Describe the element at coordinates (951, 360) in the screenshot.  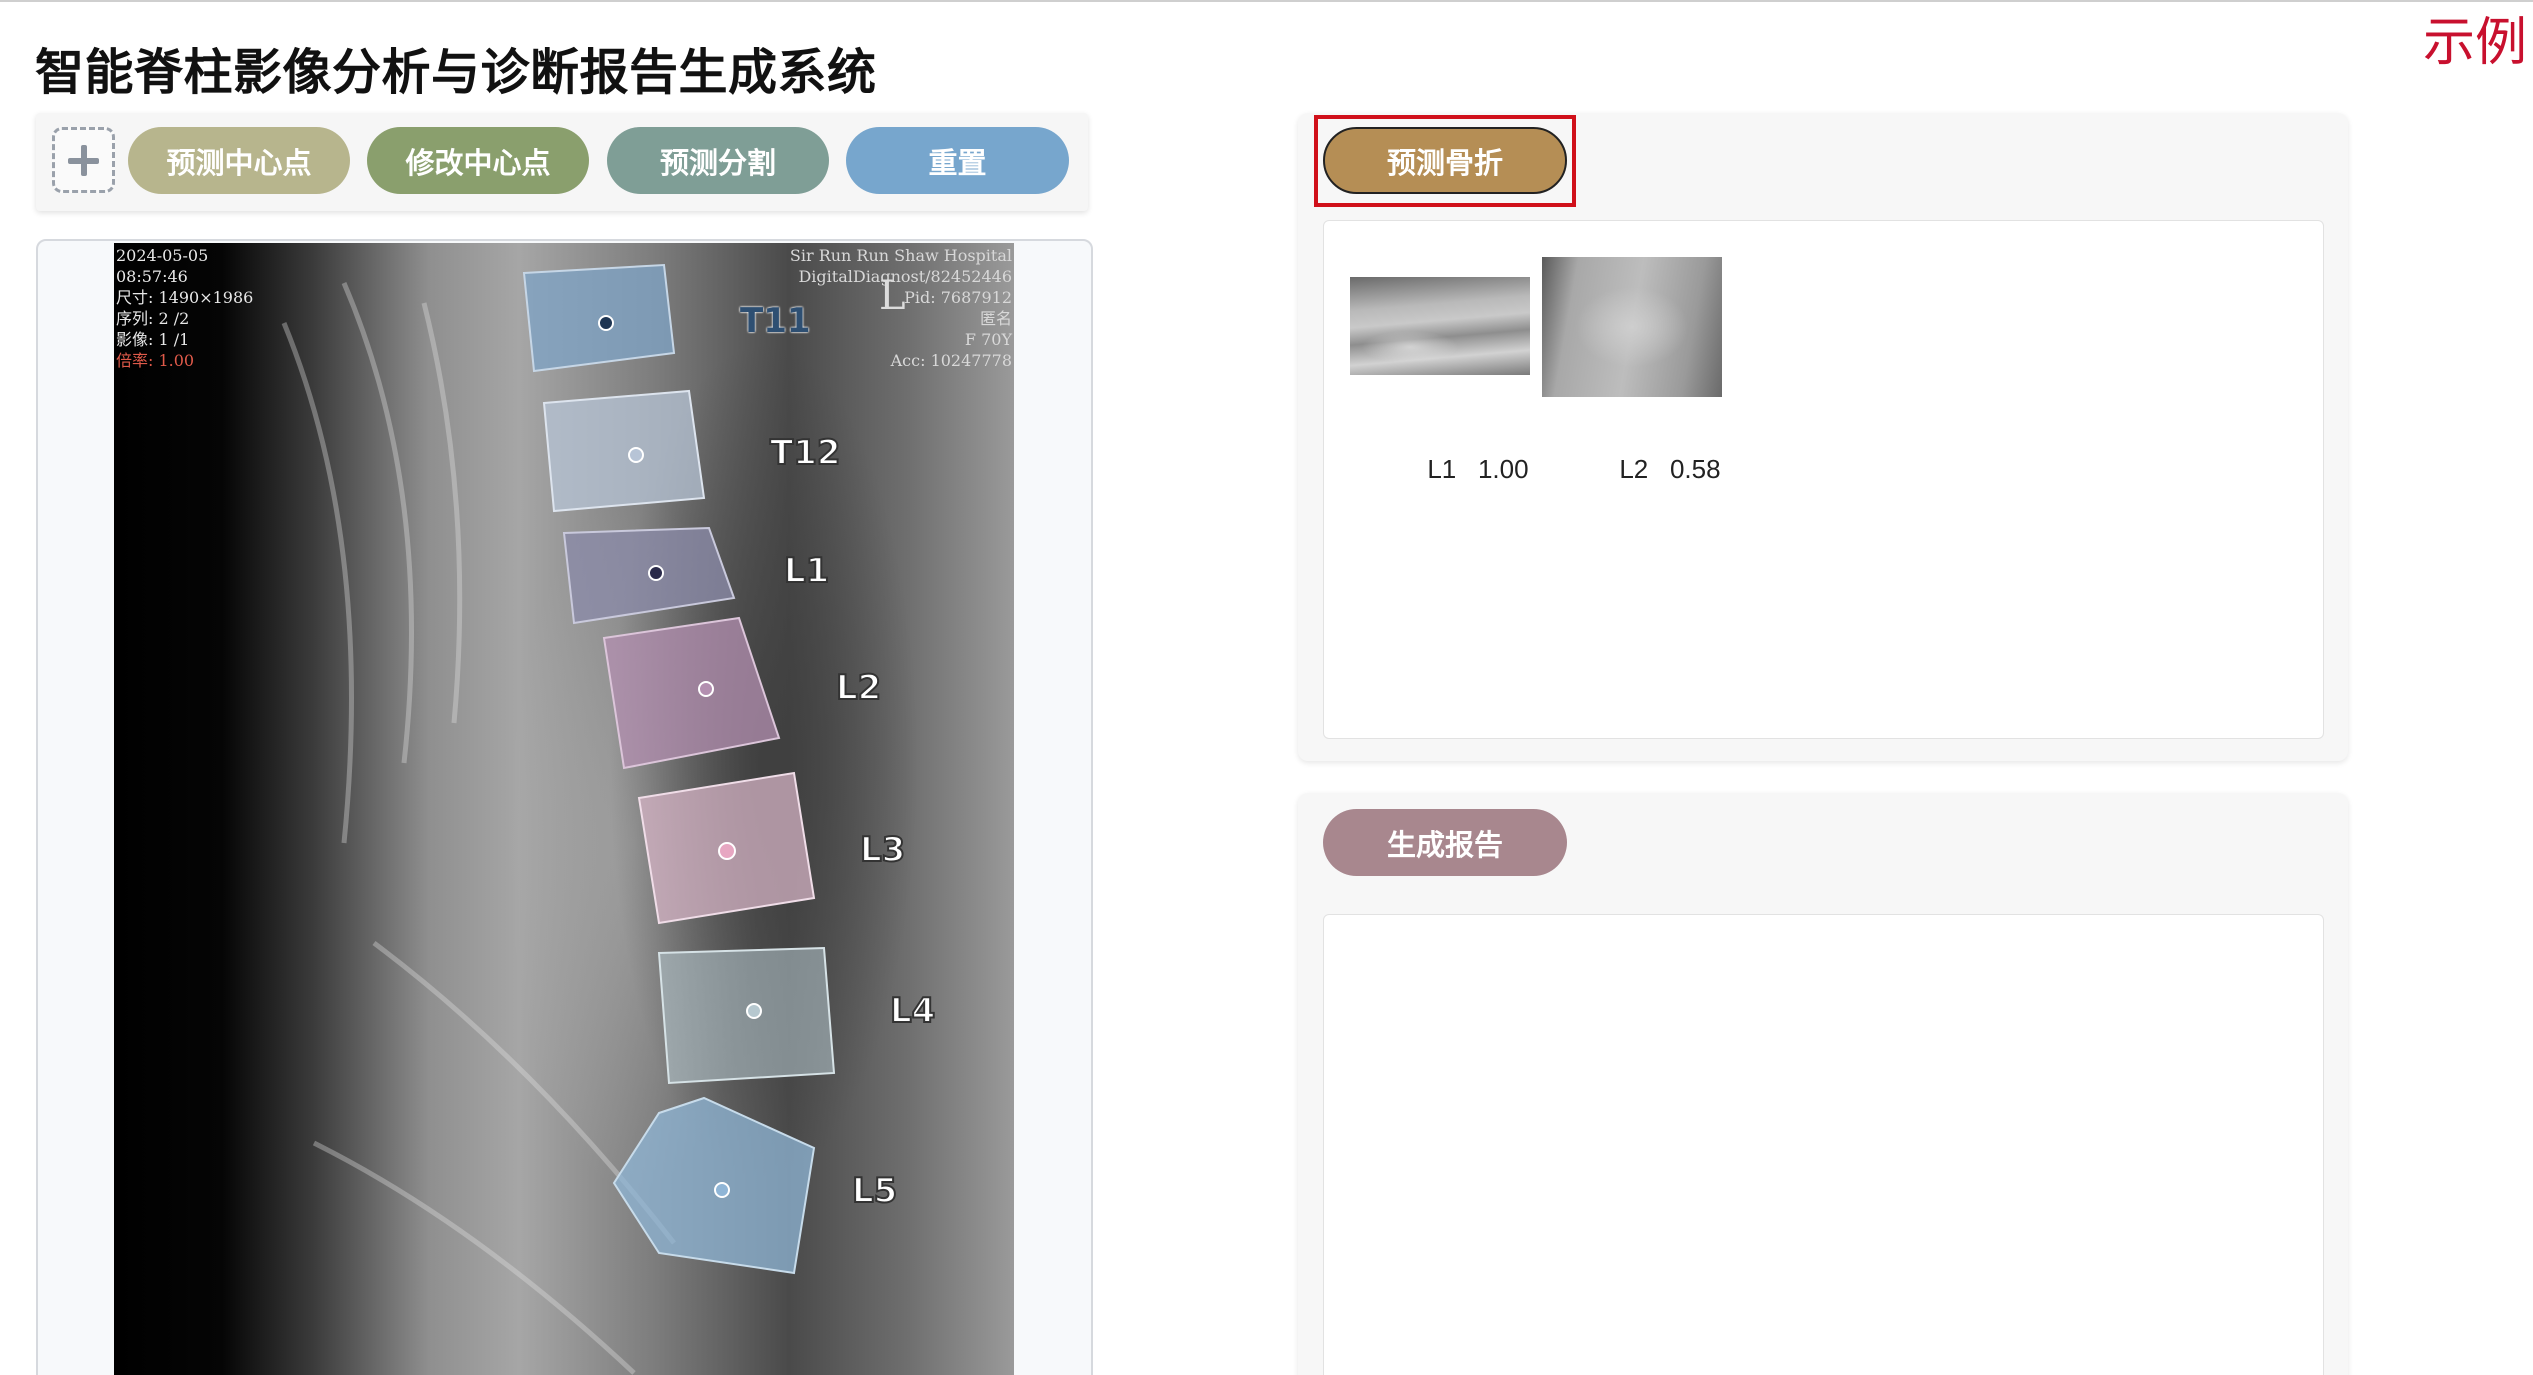
I see `meta-acc: Acc: 10247778` at that location.